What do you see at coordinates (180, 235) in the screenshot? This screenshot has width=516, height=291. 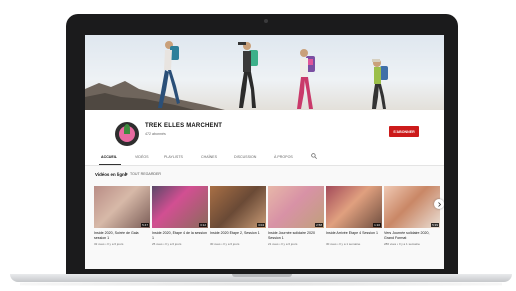 I see `video-title: Inside 2020, Étape 4 de la session 1` at bounding box center [180, 235].